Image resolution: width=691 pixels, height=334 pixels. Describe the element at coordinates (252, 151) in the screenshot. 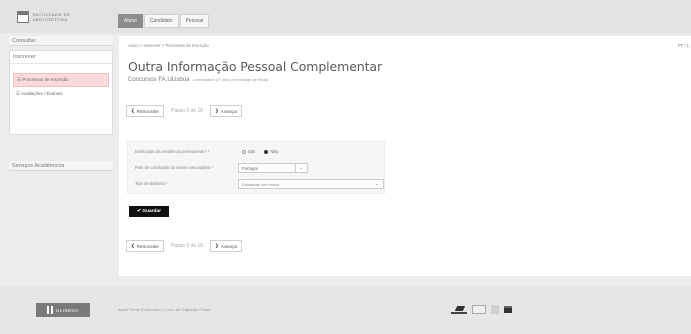

I see `radio-sim-label: Sim` at that location.